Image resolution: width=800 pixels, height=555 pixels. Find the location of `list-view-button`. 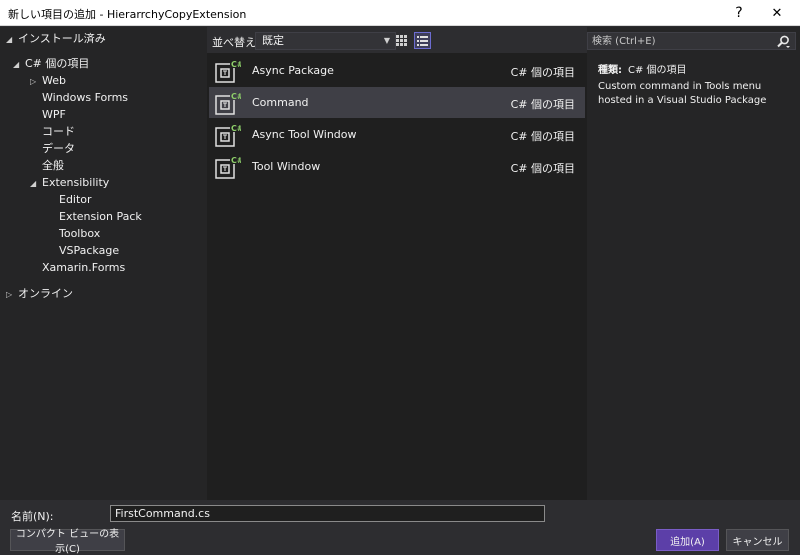

list-view-button is located at coordinates (422, 40).